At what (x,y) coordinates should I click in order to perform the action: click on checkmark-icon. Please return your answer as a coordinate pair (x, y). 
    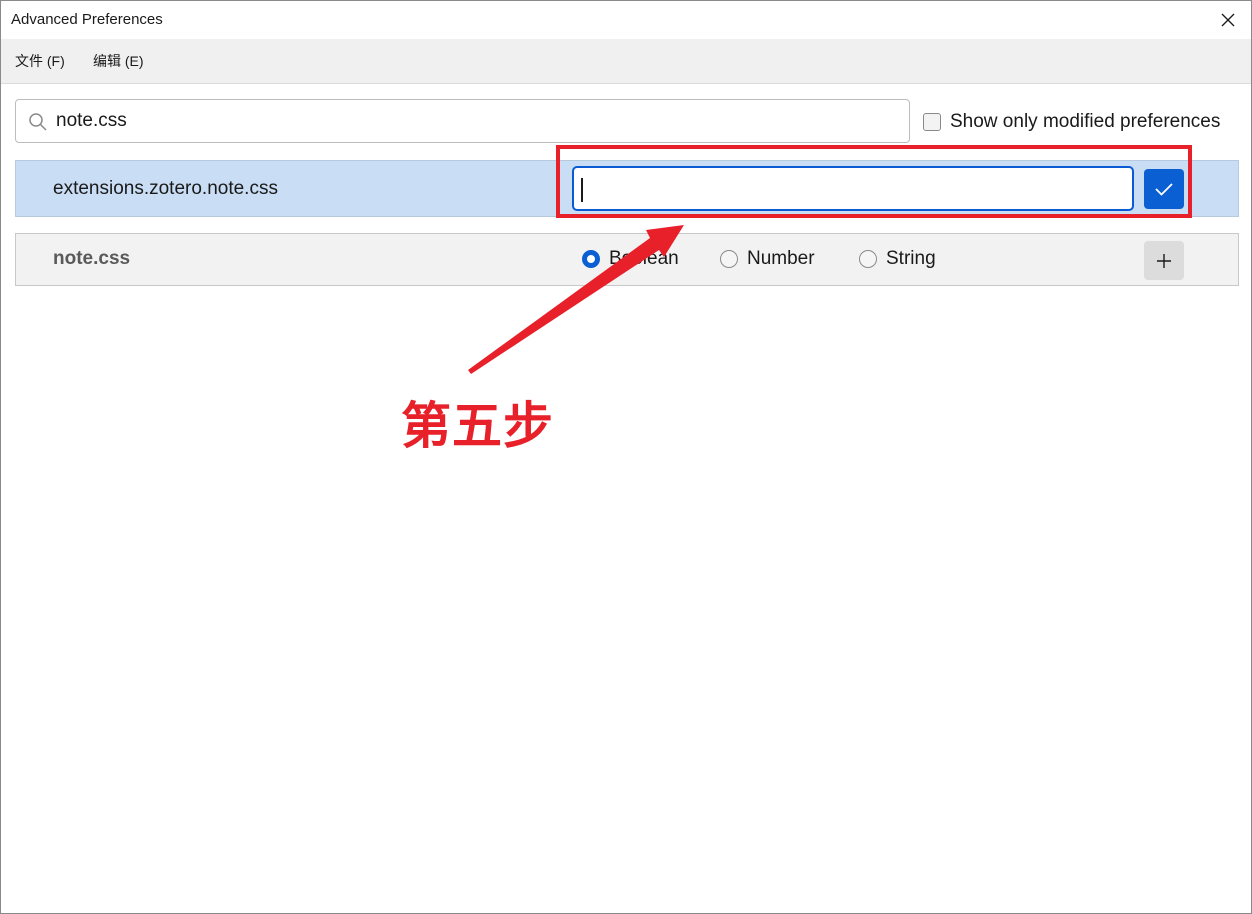
    Looking at the image, I should click on (1164, 189).